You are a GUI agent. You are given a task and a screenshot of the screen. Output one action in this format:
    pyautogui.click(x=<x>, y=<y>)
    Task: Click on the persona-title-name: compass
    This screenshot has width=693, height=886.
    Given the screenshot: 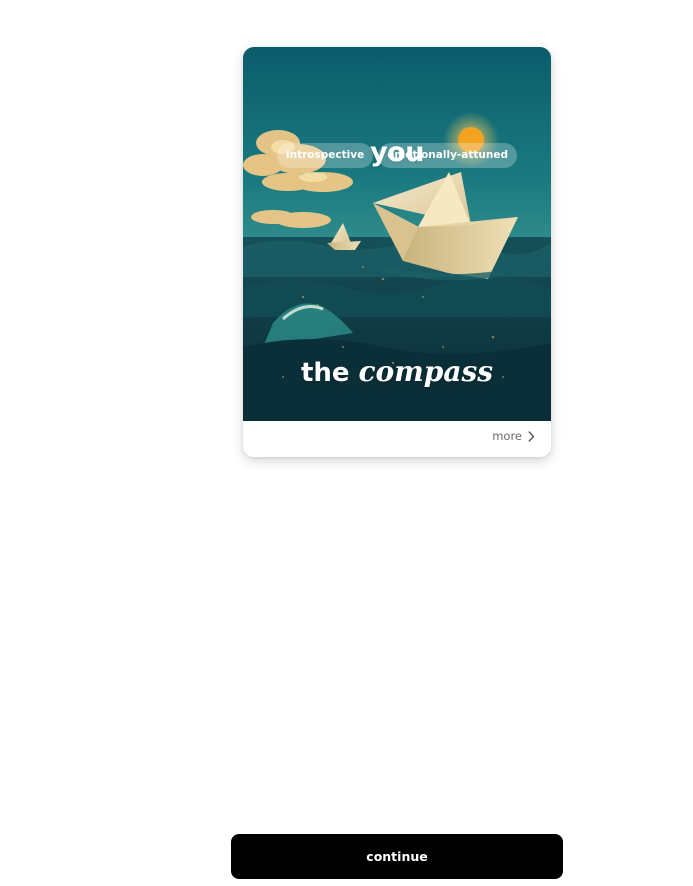 What is the action you would take?
    pyautogui.click(x=426, y=371)
    